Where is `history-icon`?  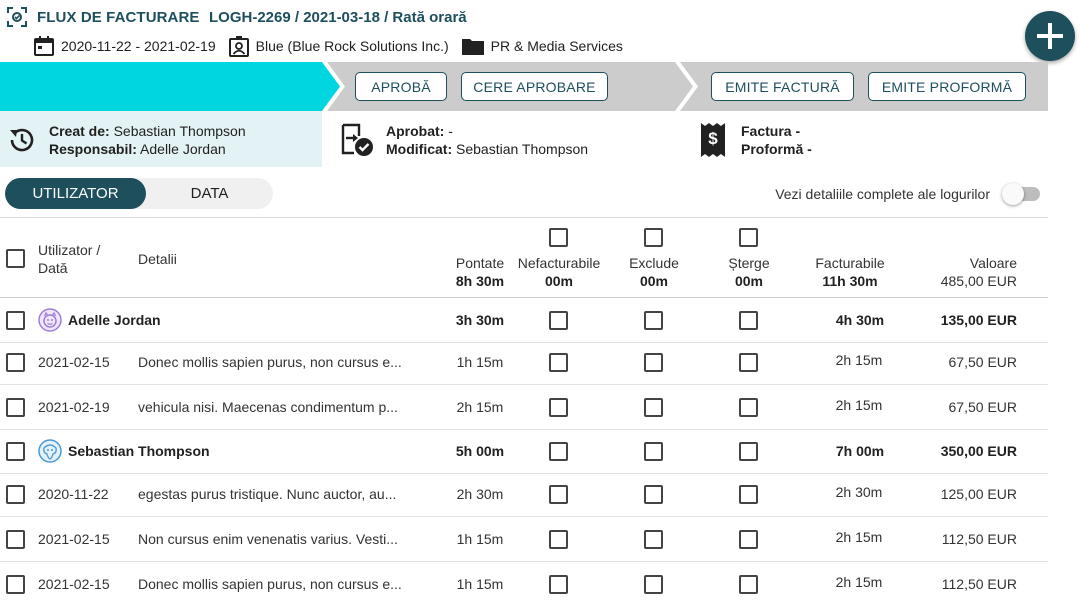
history-icon is located at coordinates (22, 140).